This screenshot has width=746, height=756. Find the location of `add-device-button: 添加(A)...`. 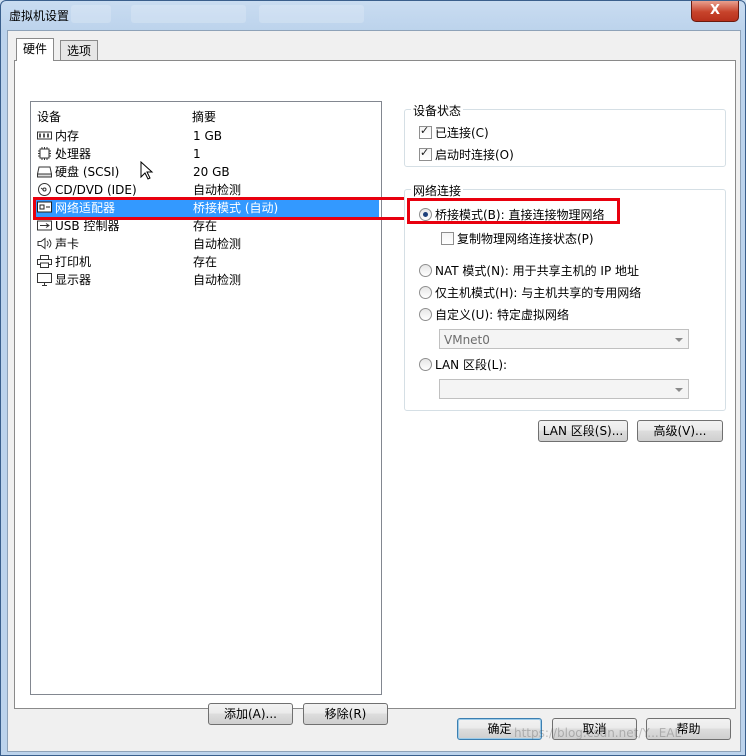

add-device-button: 添加(A)... is located at coordinates (250, 714).